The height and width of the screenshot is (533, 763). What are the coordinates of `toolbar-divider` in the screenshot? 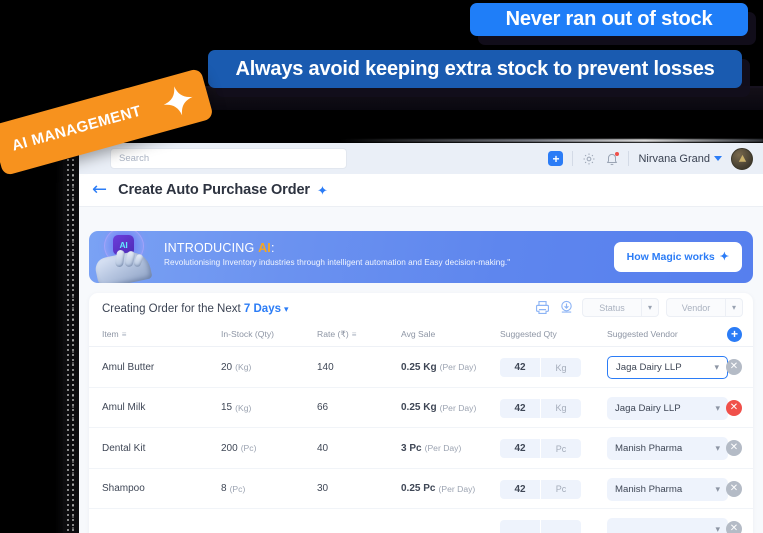 It's located at (573, 158).